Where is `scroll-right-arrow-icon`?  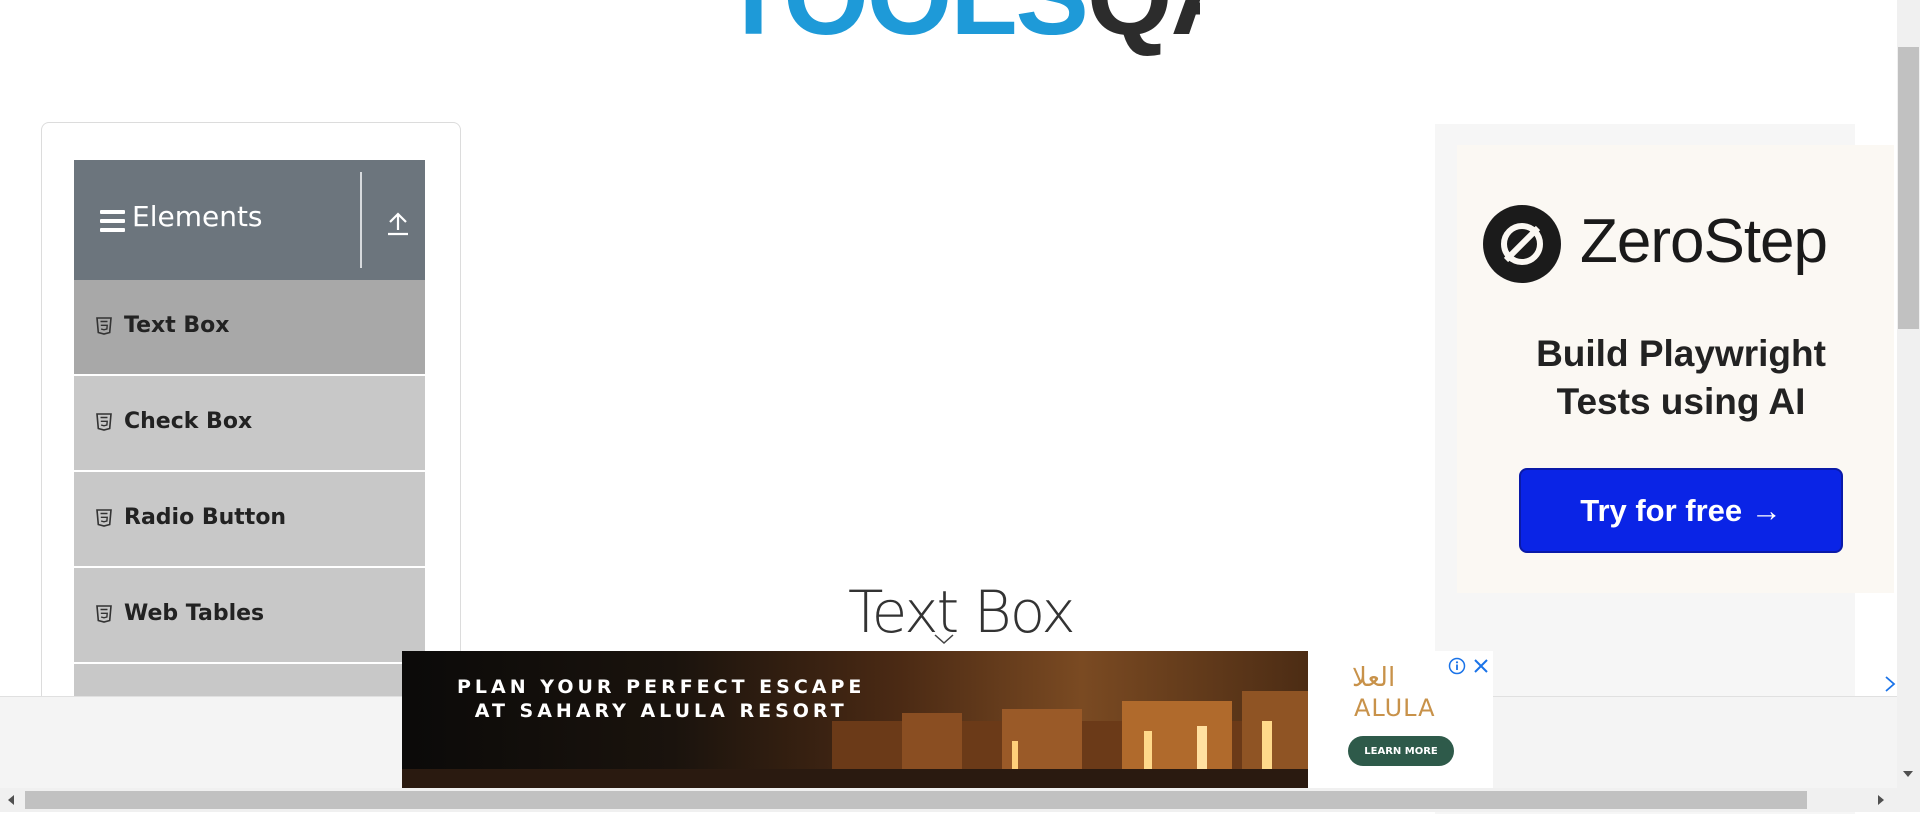 scroll-right-arrow-icon is located at coordinates (1881, 800).